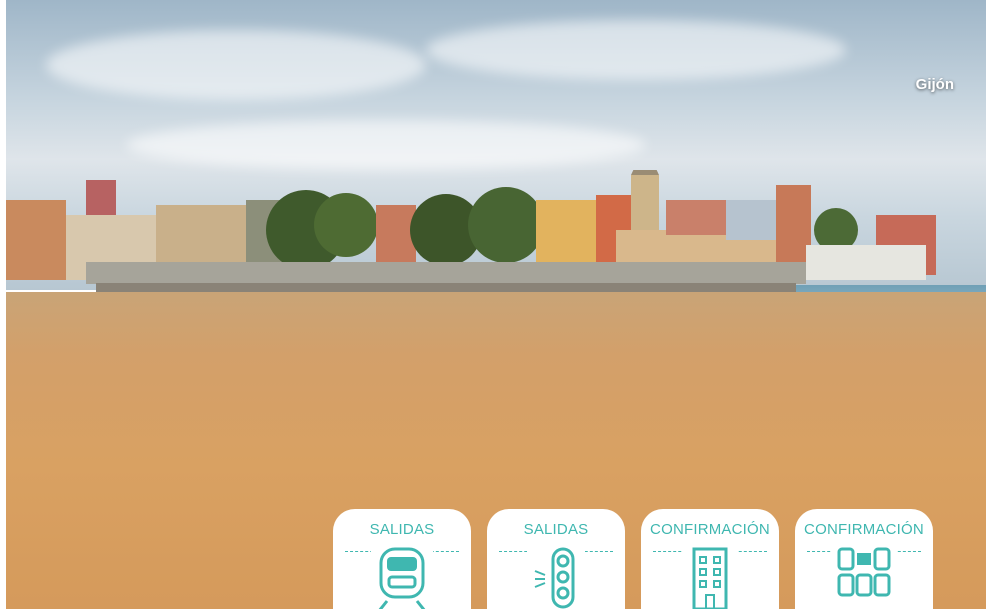 Image resolution: width=986 pixels, height=609 pixels. What do you see at coordinates (446, 273) in the screenshot?
I see `seawall` at bounding box center [446, 273].